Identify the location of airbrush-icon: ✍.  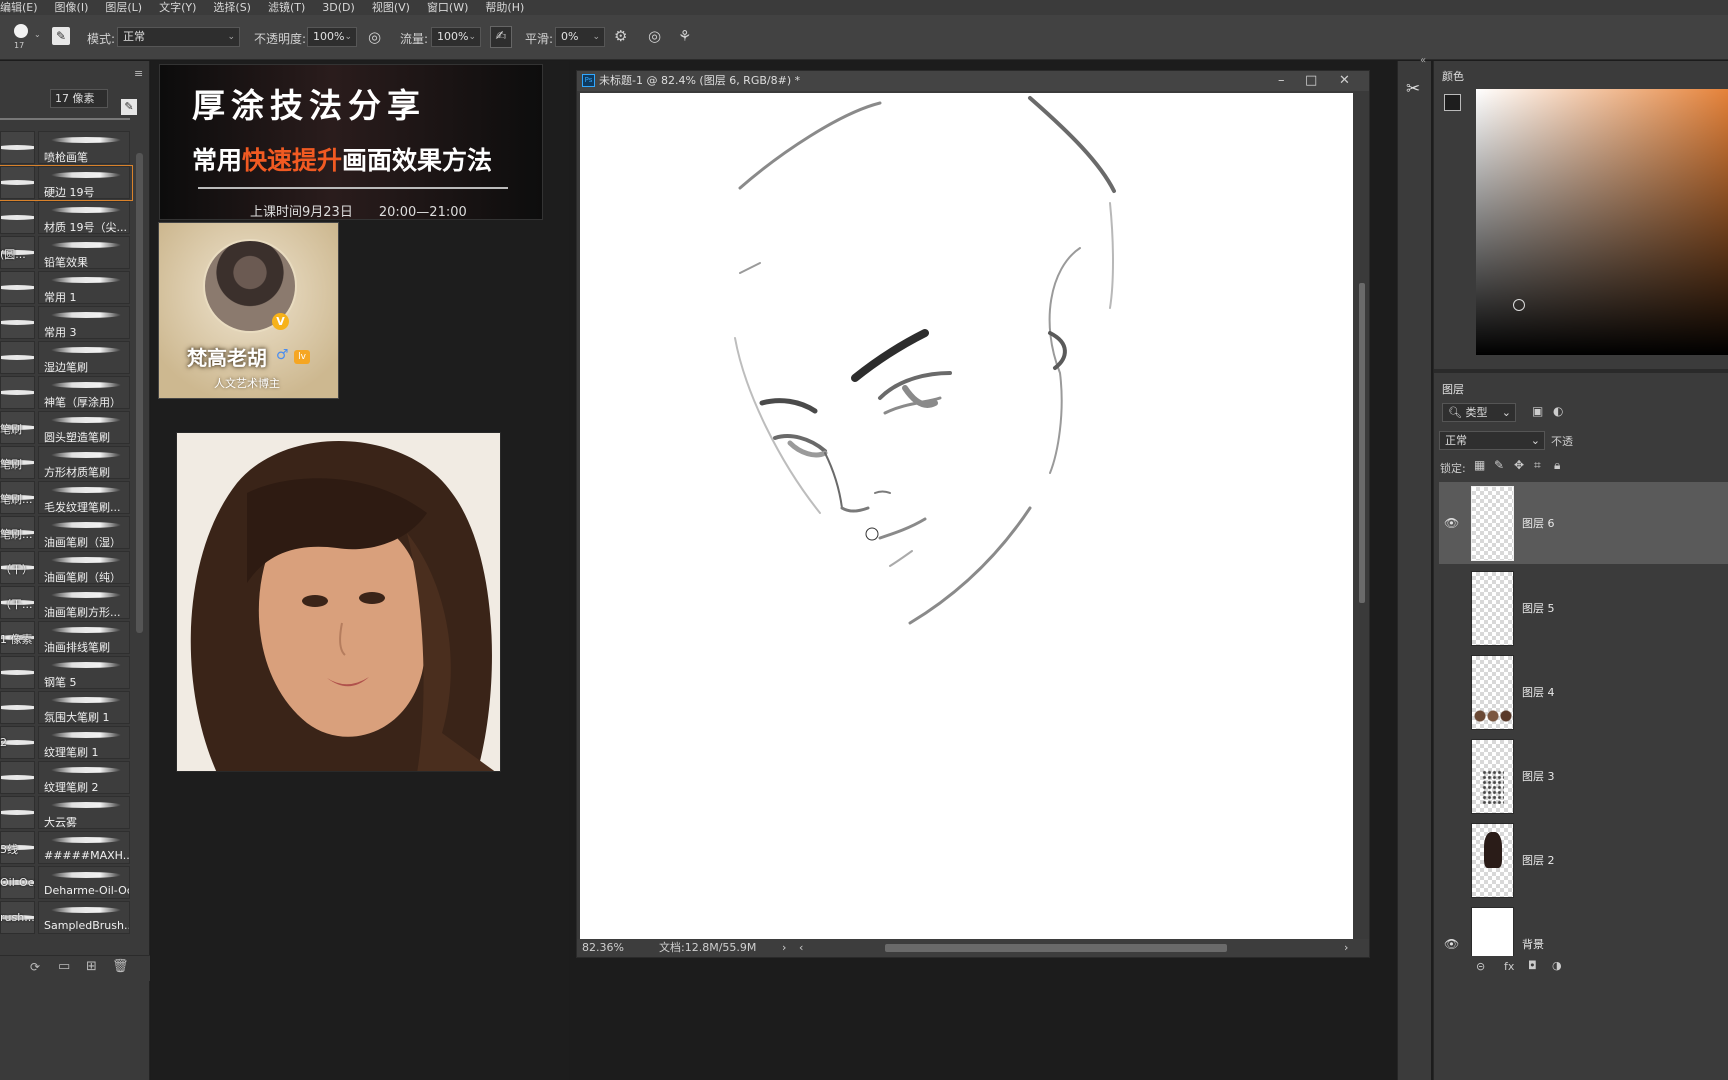
(501, 37).